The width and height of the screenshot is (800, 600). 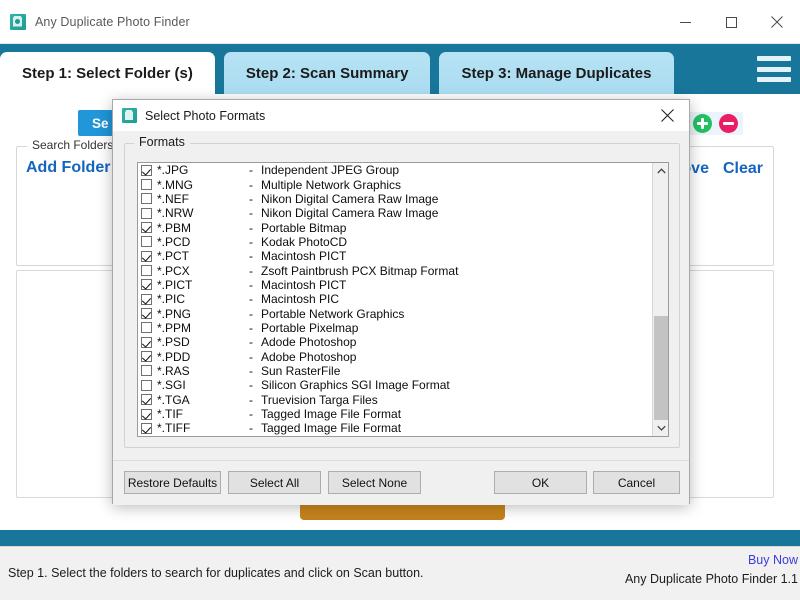 I want to click on format-extension: *.SGI, so click(x=171, y=385).